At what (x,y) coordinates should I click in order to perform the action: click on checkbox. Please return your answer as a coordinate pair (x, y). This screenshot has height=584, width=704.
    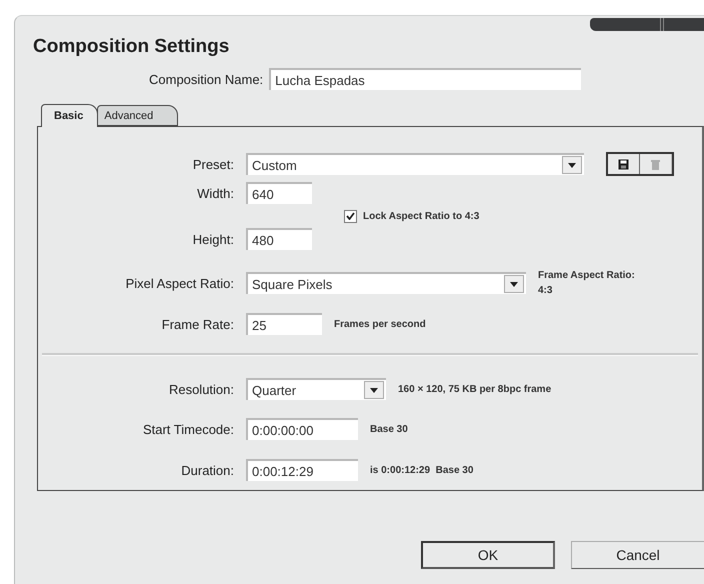
    Looking at the image, I should click on (350, 216).